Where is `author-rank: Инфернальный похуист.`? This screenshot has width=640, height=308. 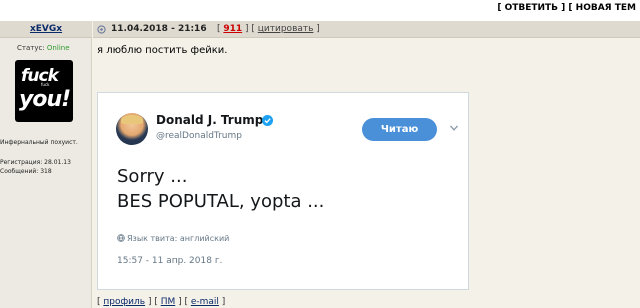
author-rank: Инфернальный похуист. is located at coordinates (39, 142).